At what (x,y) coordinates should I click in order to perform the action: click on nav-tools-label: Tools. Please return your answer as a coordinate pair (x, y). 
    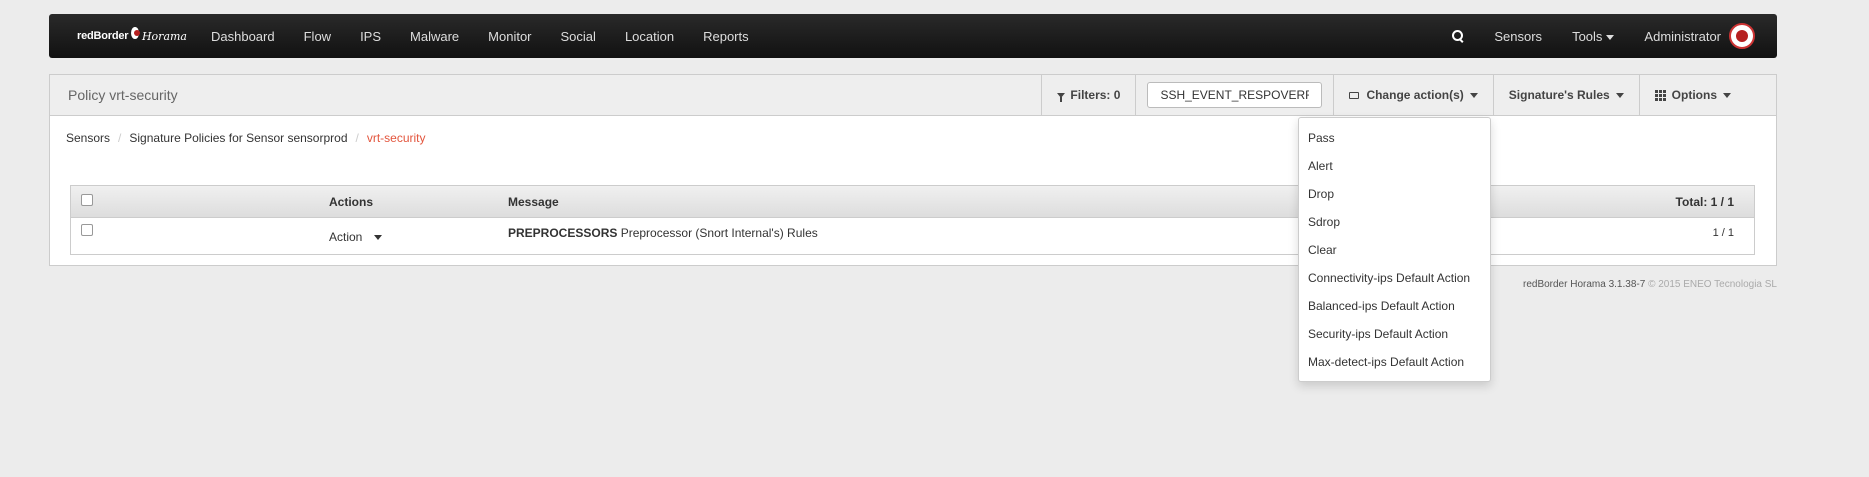
    Looking at the image, I should click on (1587, 36).